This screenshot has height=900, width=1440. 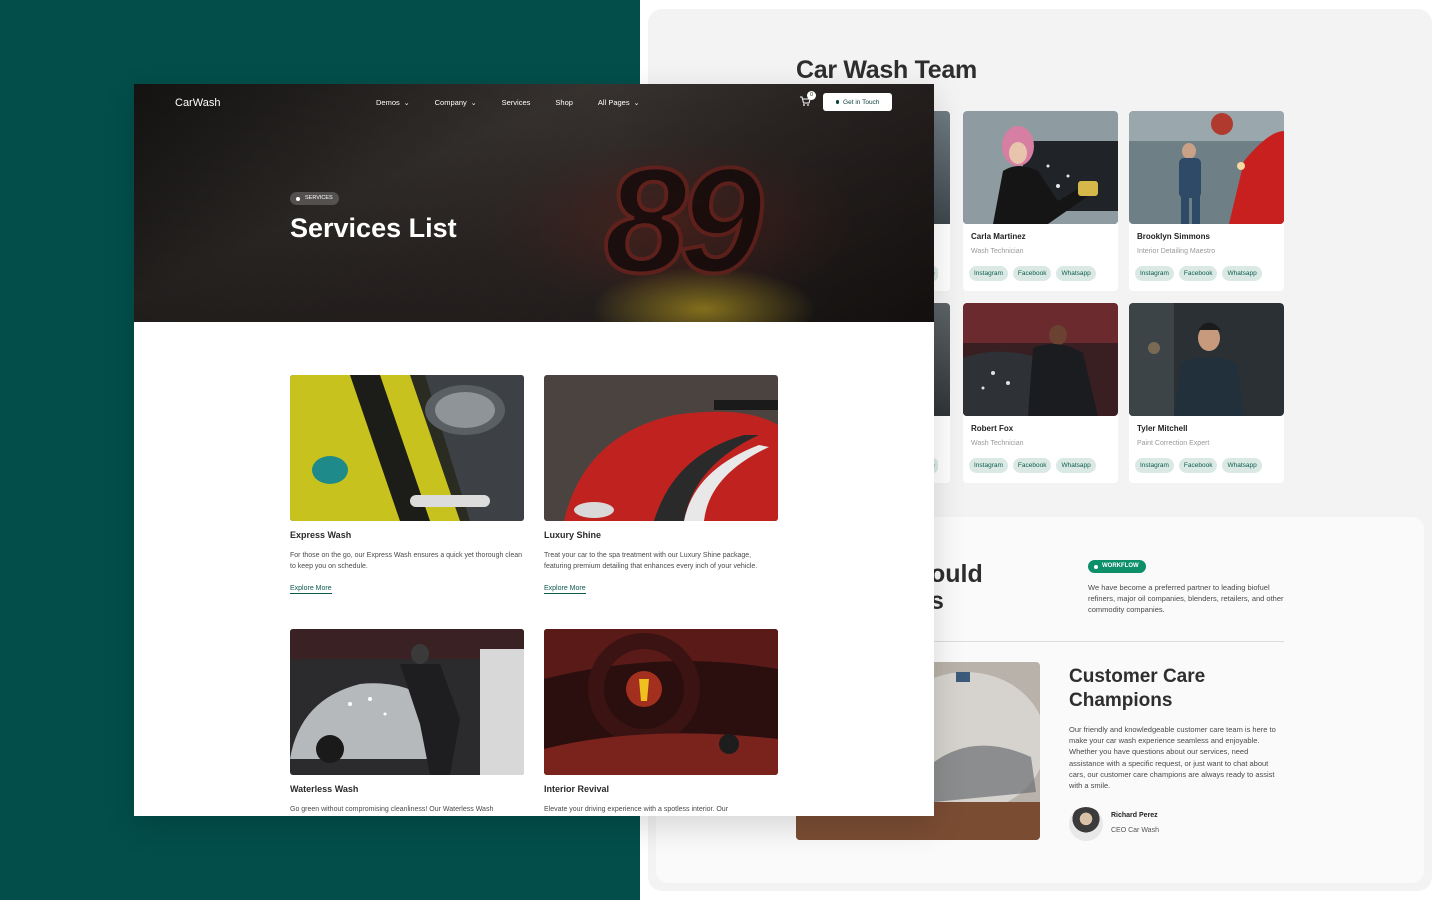 I want to click on breadcrumb: SERVICES, so click(x=314, y=198).